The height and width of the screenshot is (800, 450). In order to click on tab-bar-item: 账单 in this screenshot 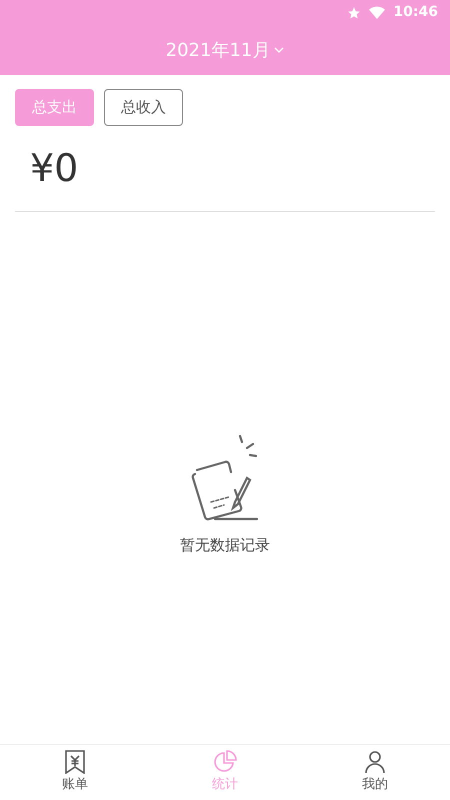, I will do `click(75, 772)`.